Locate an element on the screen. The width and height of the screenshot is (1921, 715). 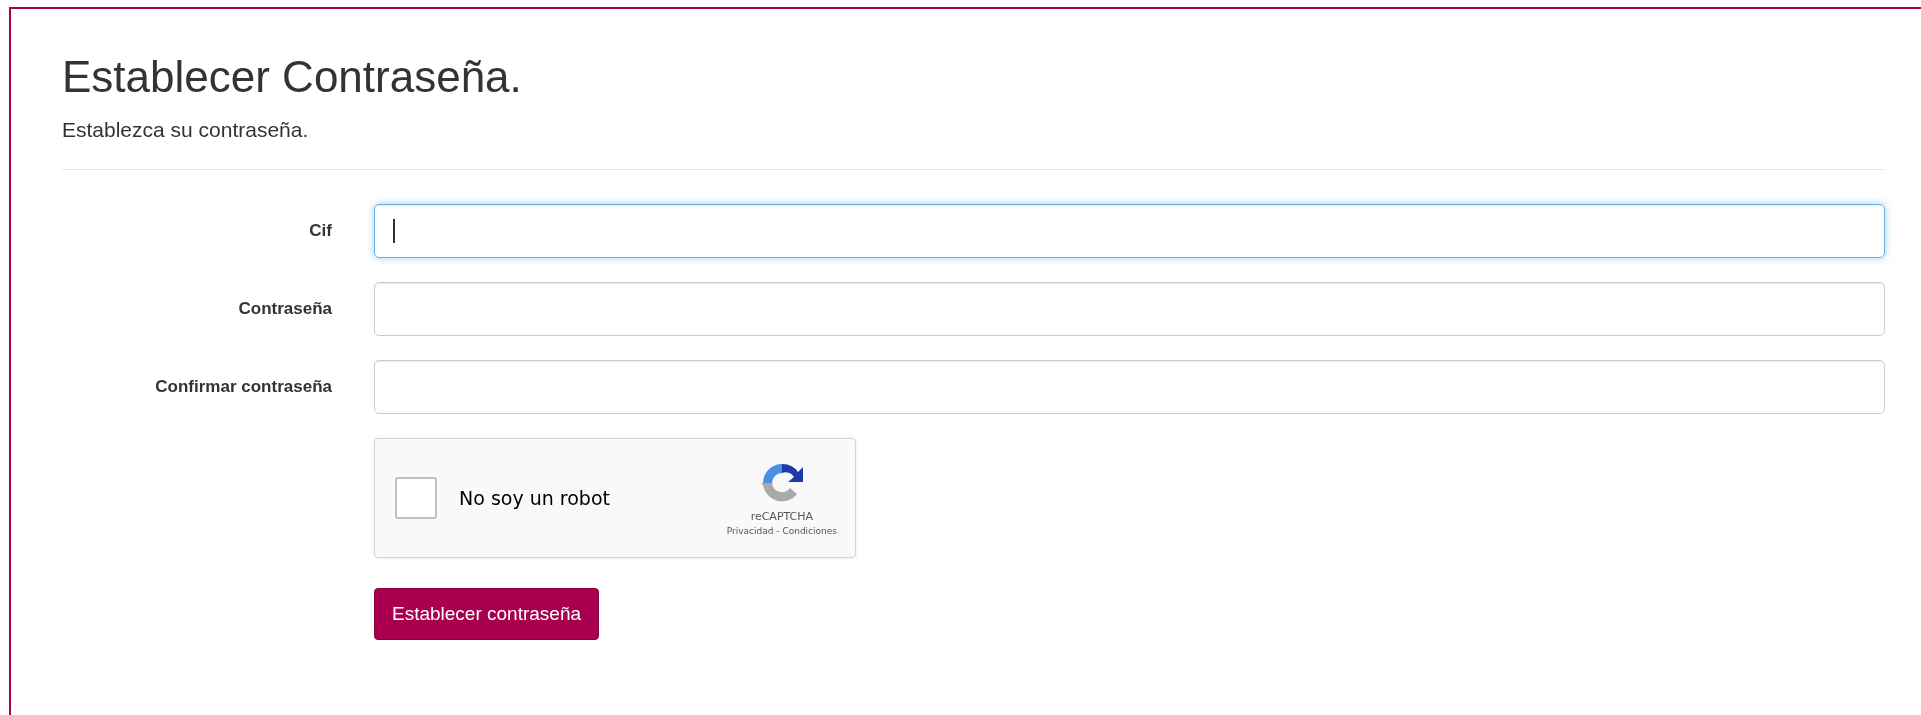
privacy-link: Privacidad is located at coordinates (750, 530).